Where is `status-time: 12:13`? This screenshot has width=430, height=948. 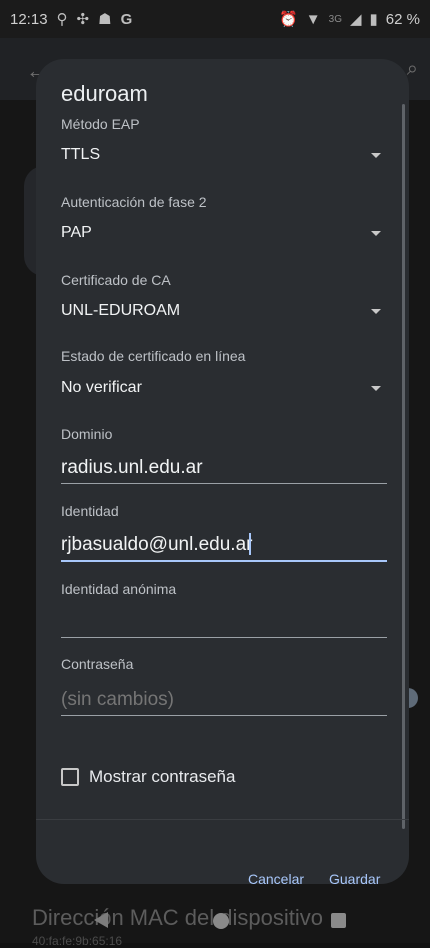 status-time: 12:13 is located at coordinates (29, 19).